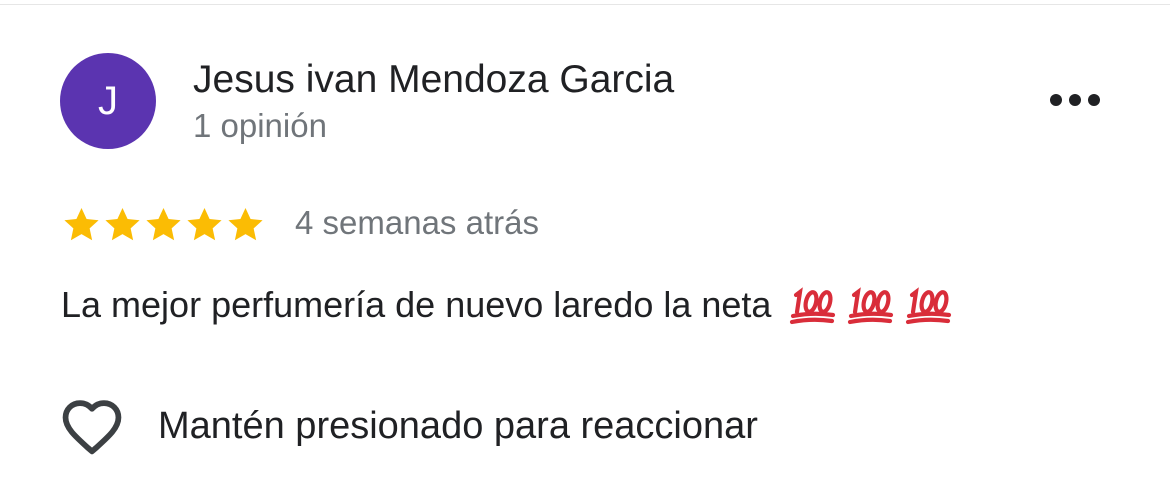 The image size is (1170, 497). Describe the element at coordinates (458, 426) in the screenshot. I see `react-label: Mantén presionado para reaccionar` at that location.